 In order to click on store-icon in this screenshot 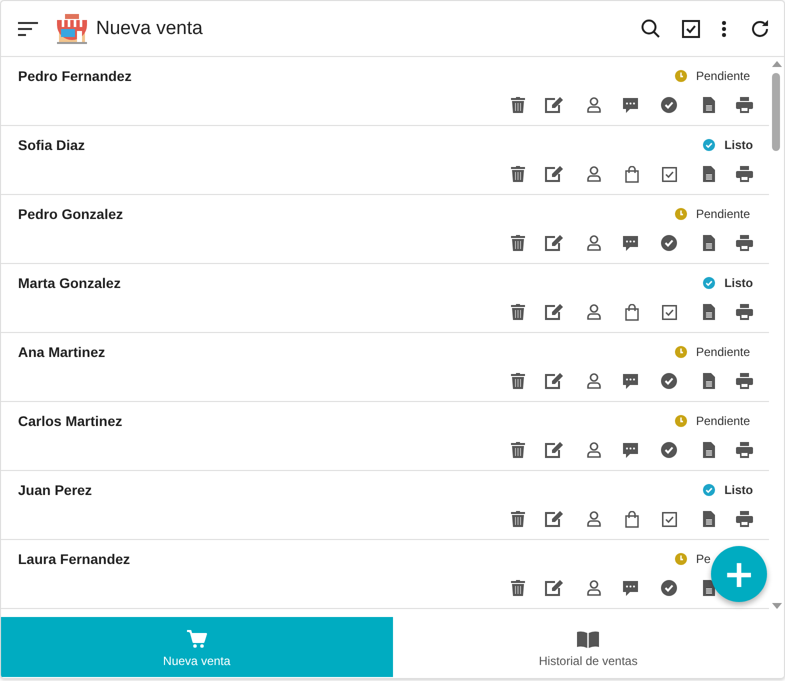, I will do `click(72, 29)`.